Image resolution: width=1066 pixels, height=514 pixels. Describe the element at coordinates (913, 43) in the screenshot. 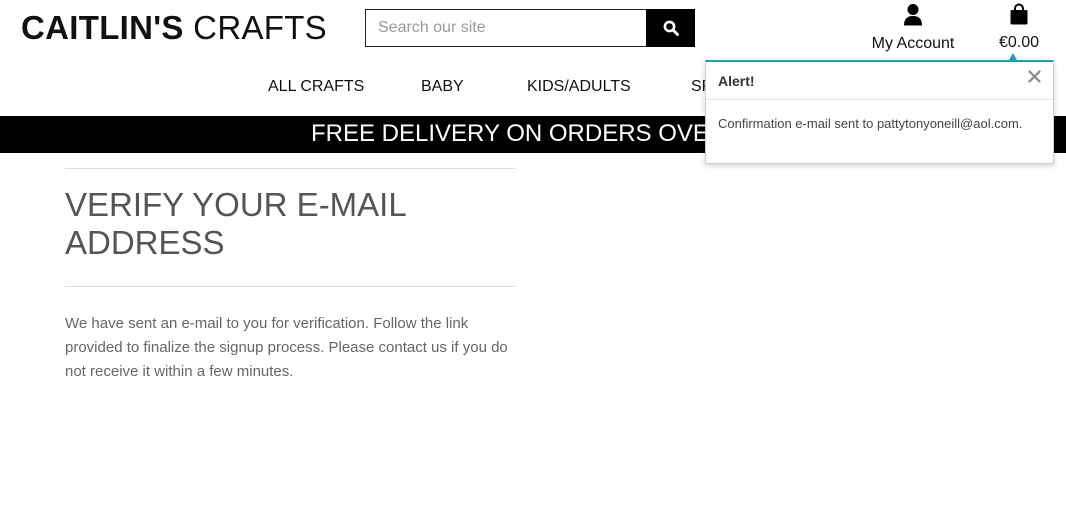

I see `my-account-label: My Account` at that location.